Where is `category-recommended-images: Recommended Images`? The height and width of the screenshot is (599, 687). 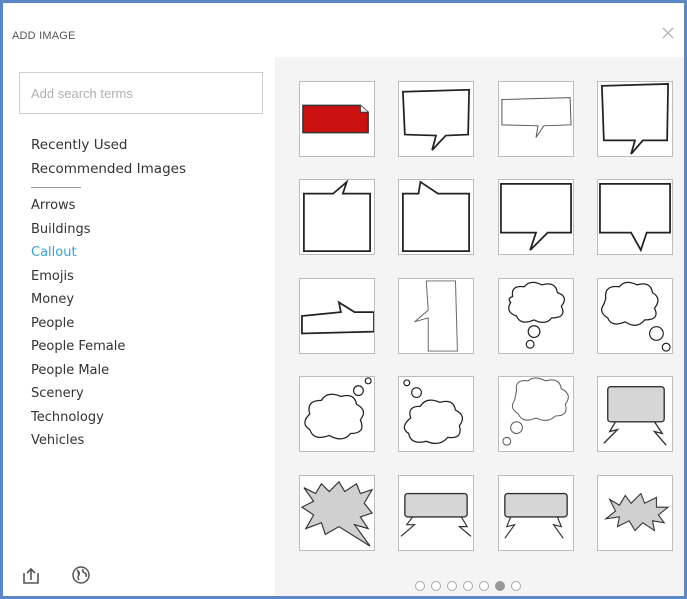 category-recommended-images: Recommended Images is located at coordinates (108, 169).